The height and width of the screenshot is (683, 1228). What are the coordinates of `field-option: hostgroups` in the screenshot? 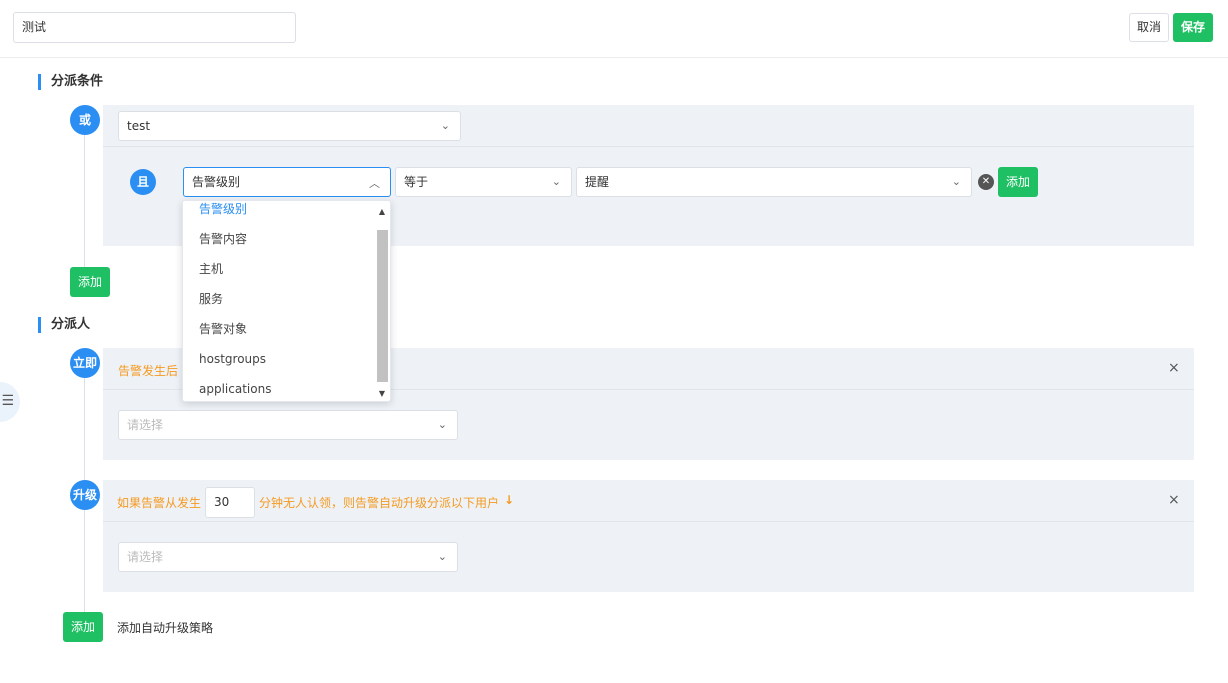 It's located at (232, 359).